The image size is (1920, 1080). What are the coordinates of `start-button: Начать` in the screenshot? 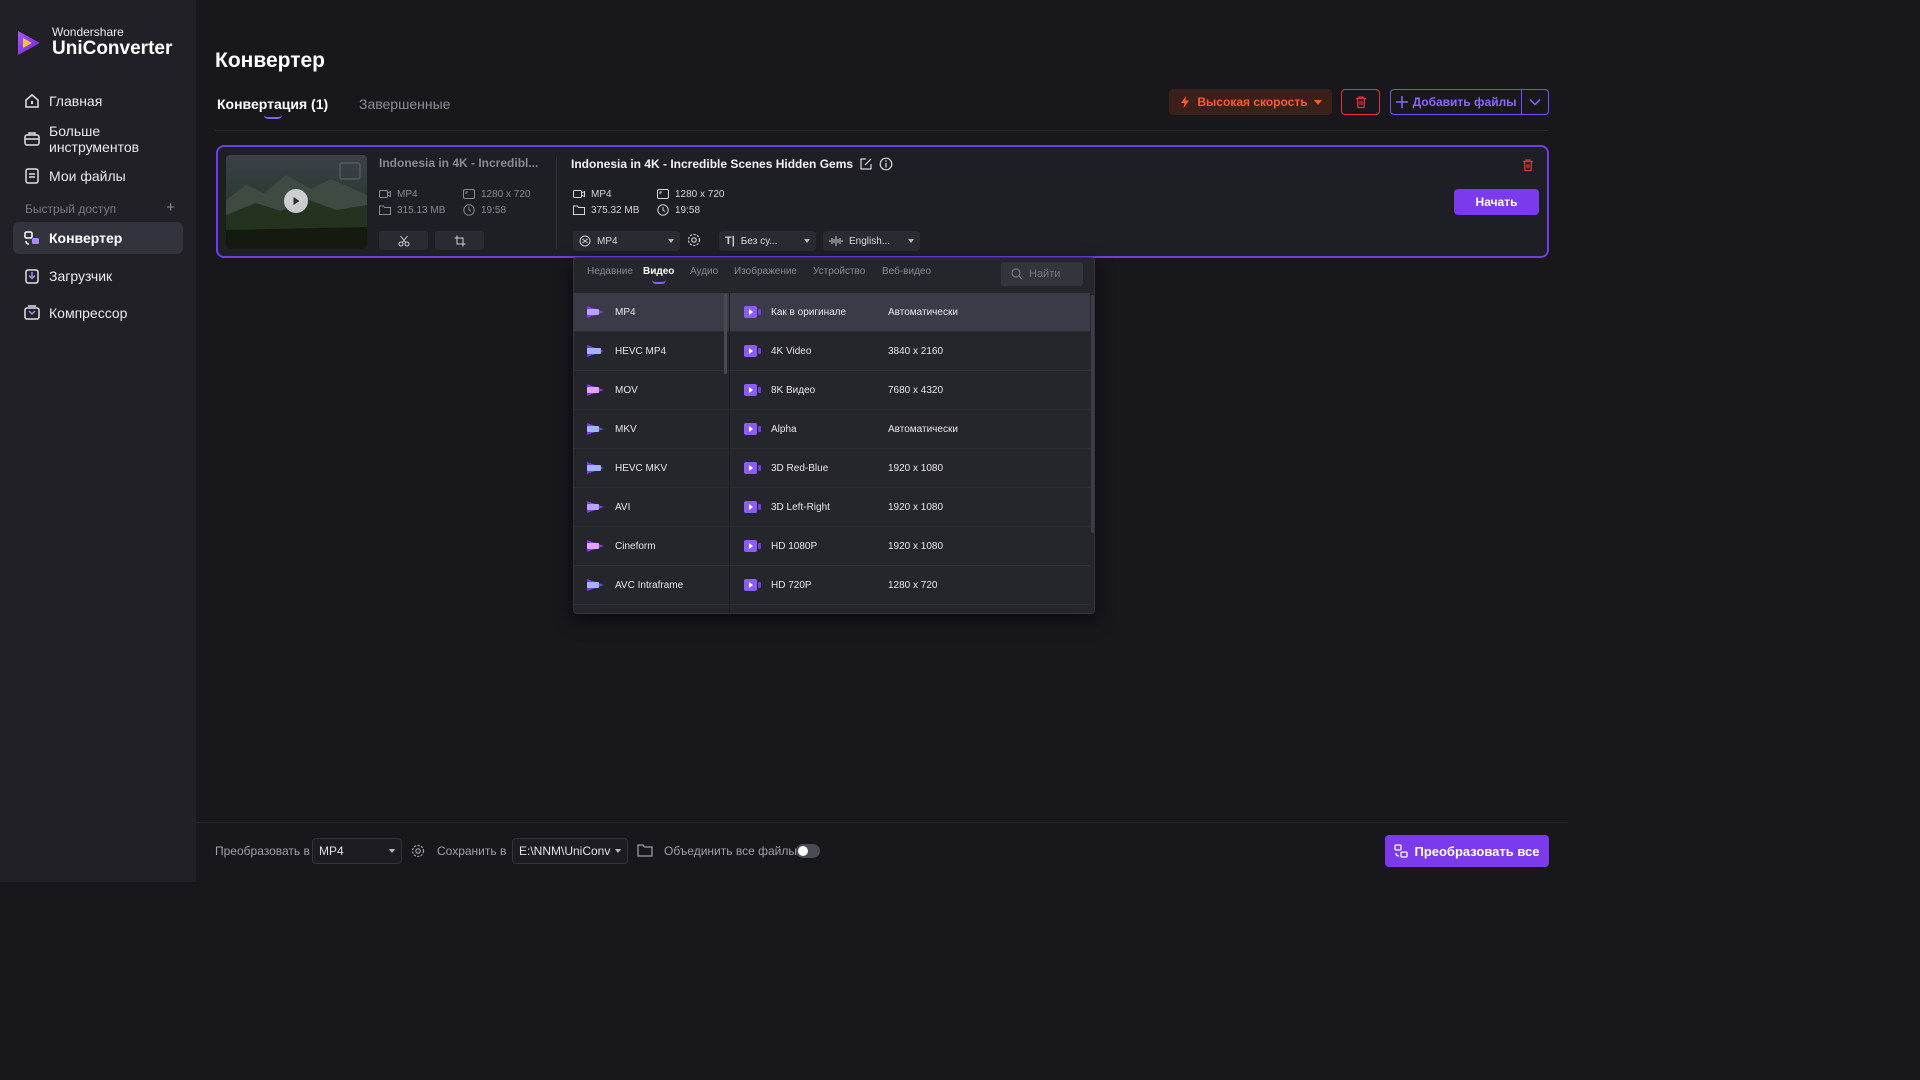 It's located at (1496, 202).